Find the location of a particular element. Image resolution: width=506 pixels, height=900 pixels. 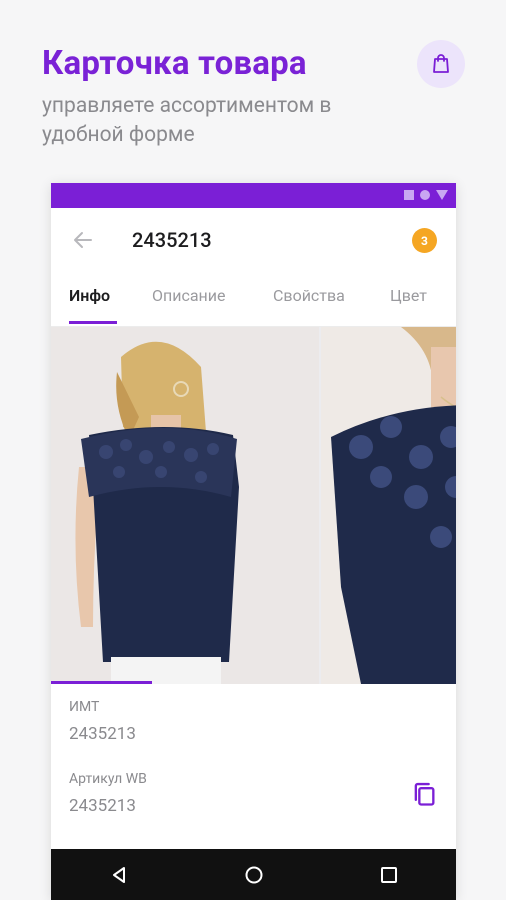

product-photo-closeup is located at coordinates (388, 505).